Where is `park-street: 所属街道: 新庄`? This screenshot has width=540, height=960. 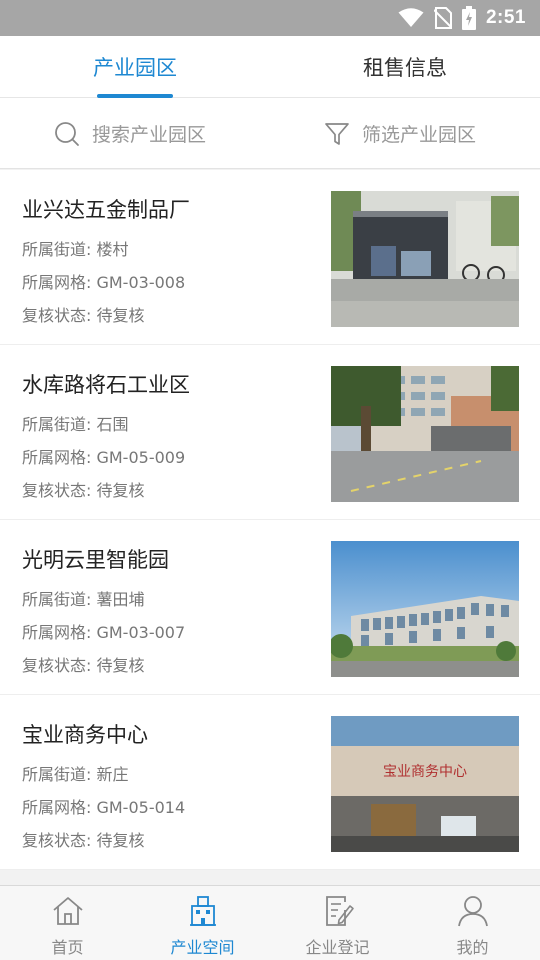 park-street: 所属街道: 新庄 is located at coordinates (75, 774).